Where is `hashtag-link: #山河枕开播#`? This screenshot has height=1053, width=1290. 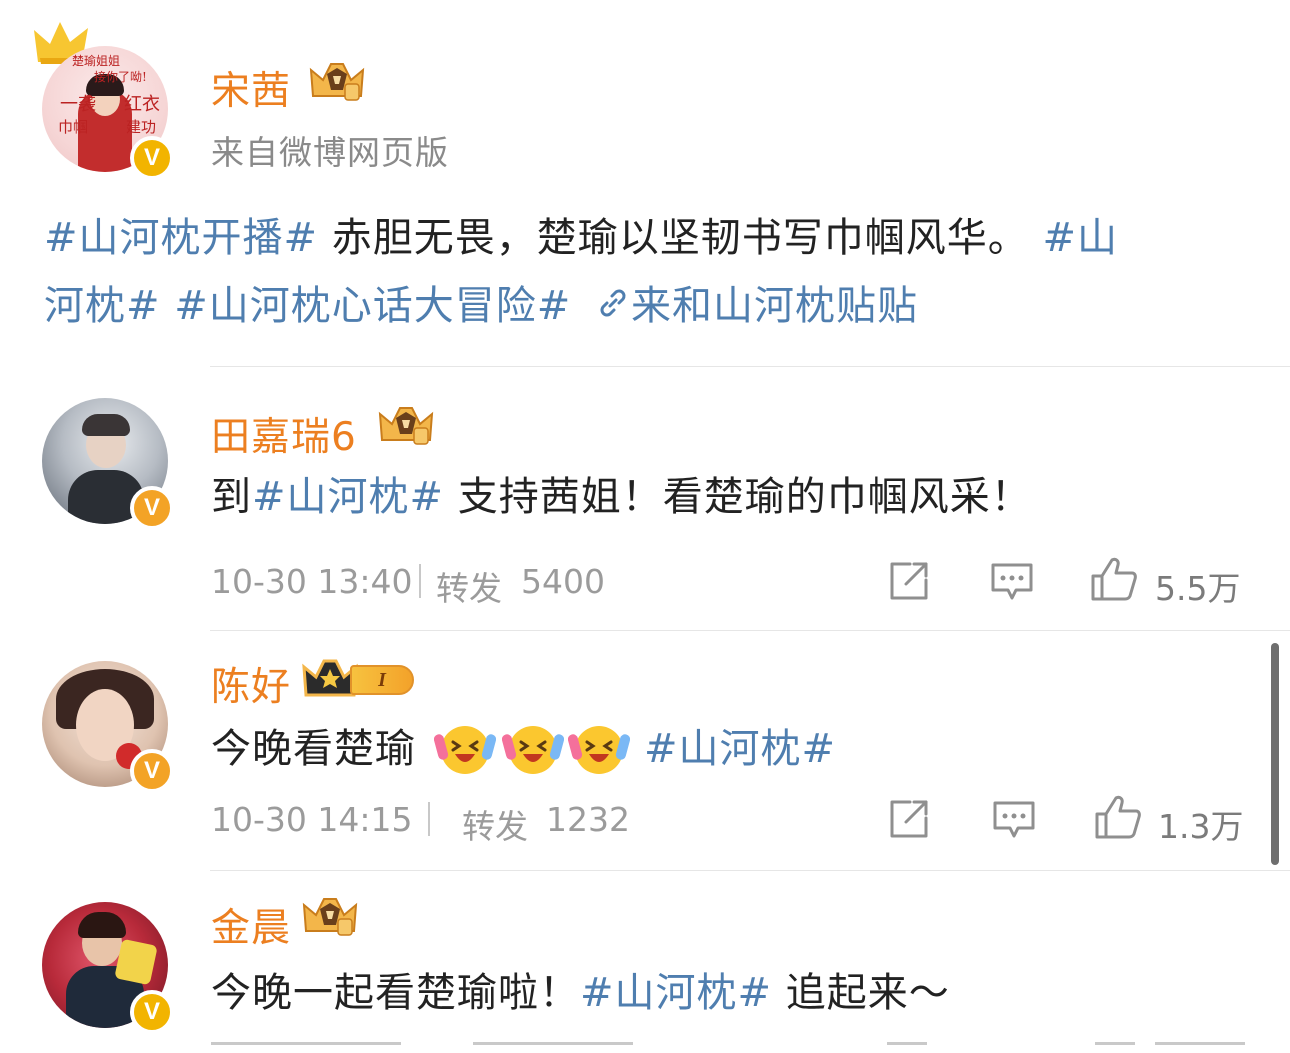 hashtag-link: #山河枕开播# is located at coordinates (181, 238).